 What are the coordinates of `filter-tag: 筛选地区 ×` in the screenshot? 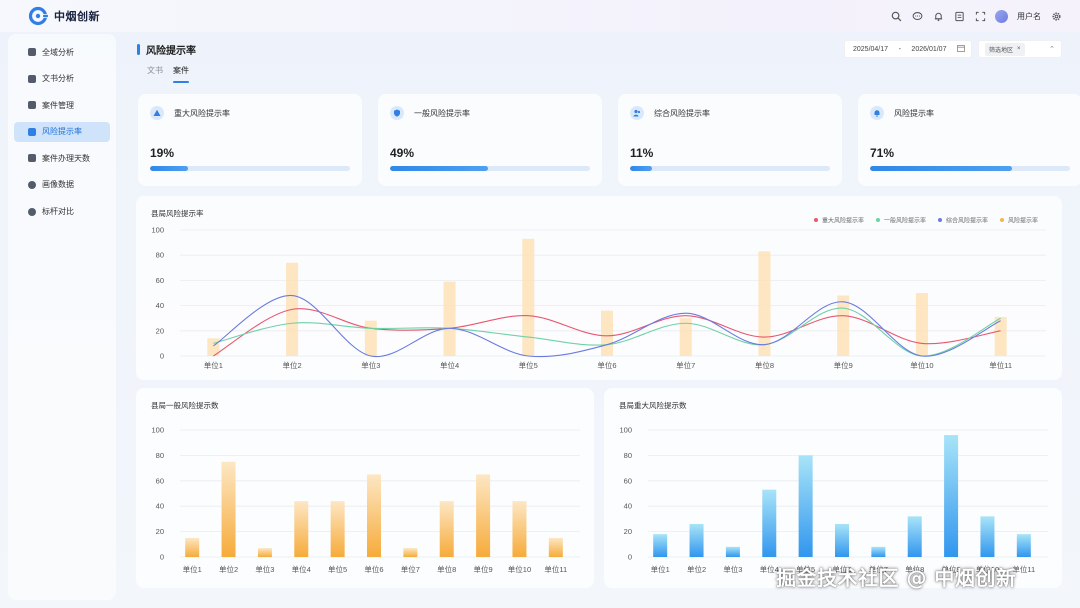 It's located at (1005, 49).